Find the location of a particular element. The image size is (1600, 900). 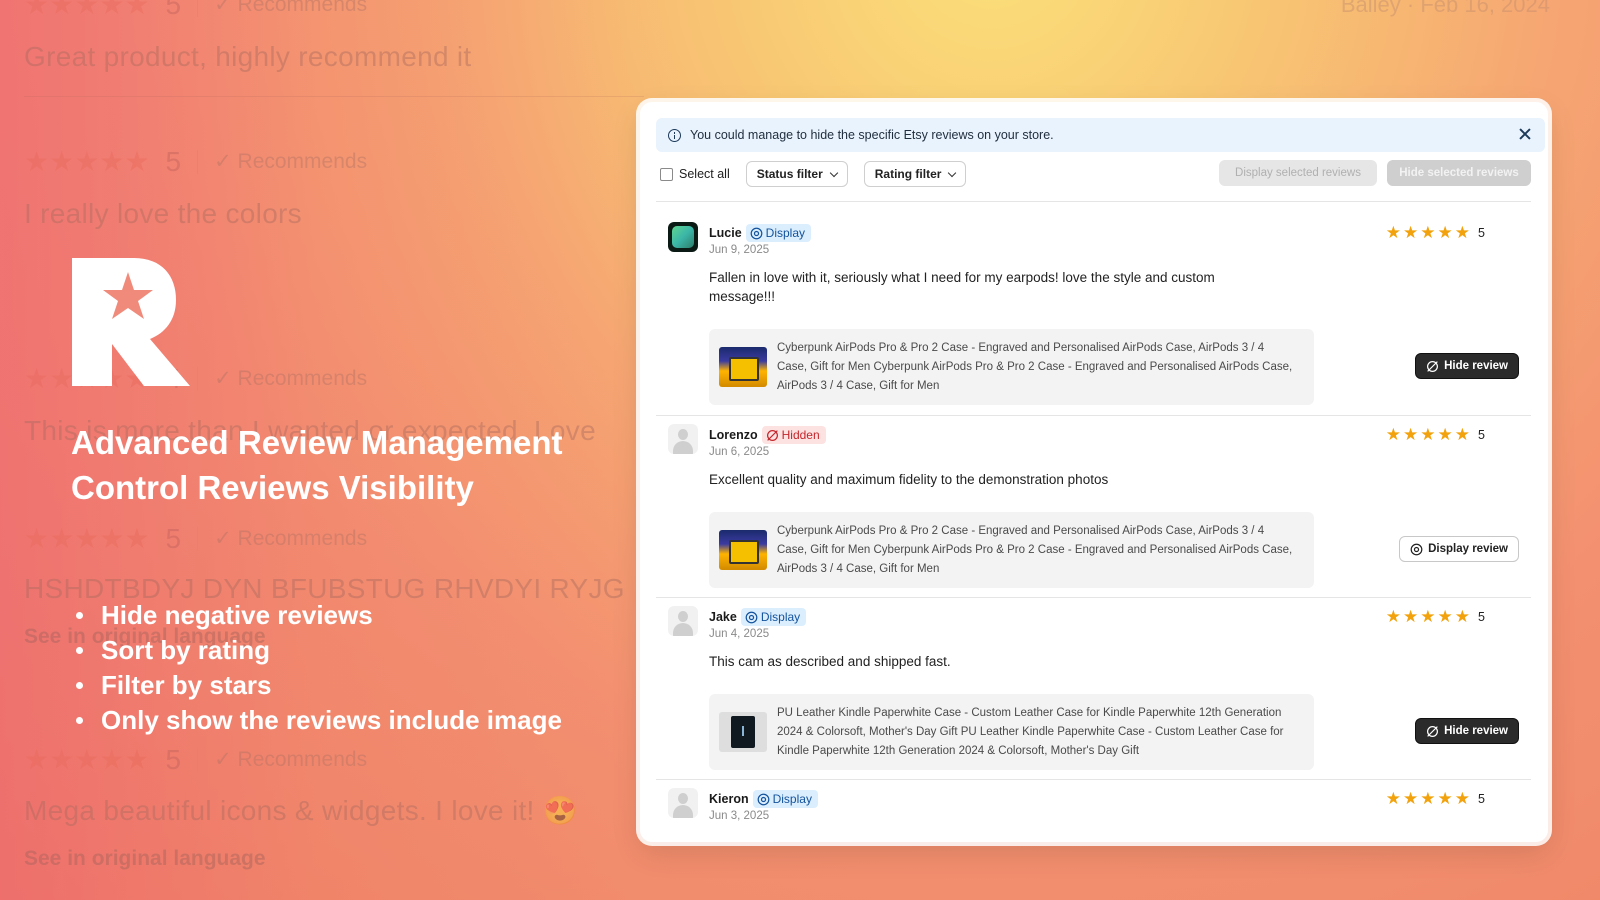

reviewer-name: Lucie is located at coordinates (725, 233).